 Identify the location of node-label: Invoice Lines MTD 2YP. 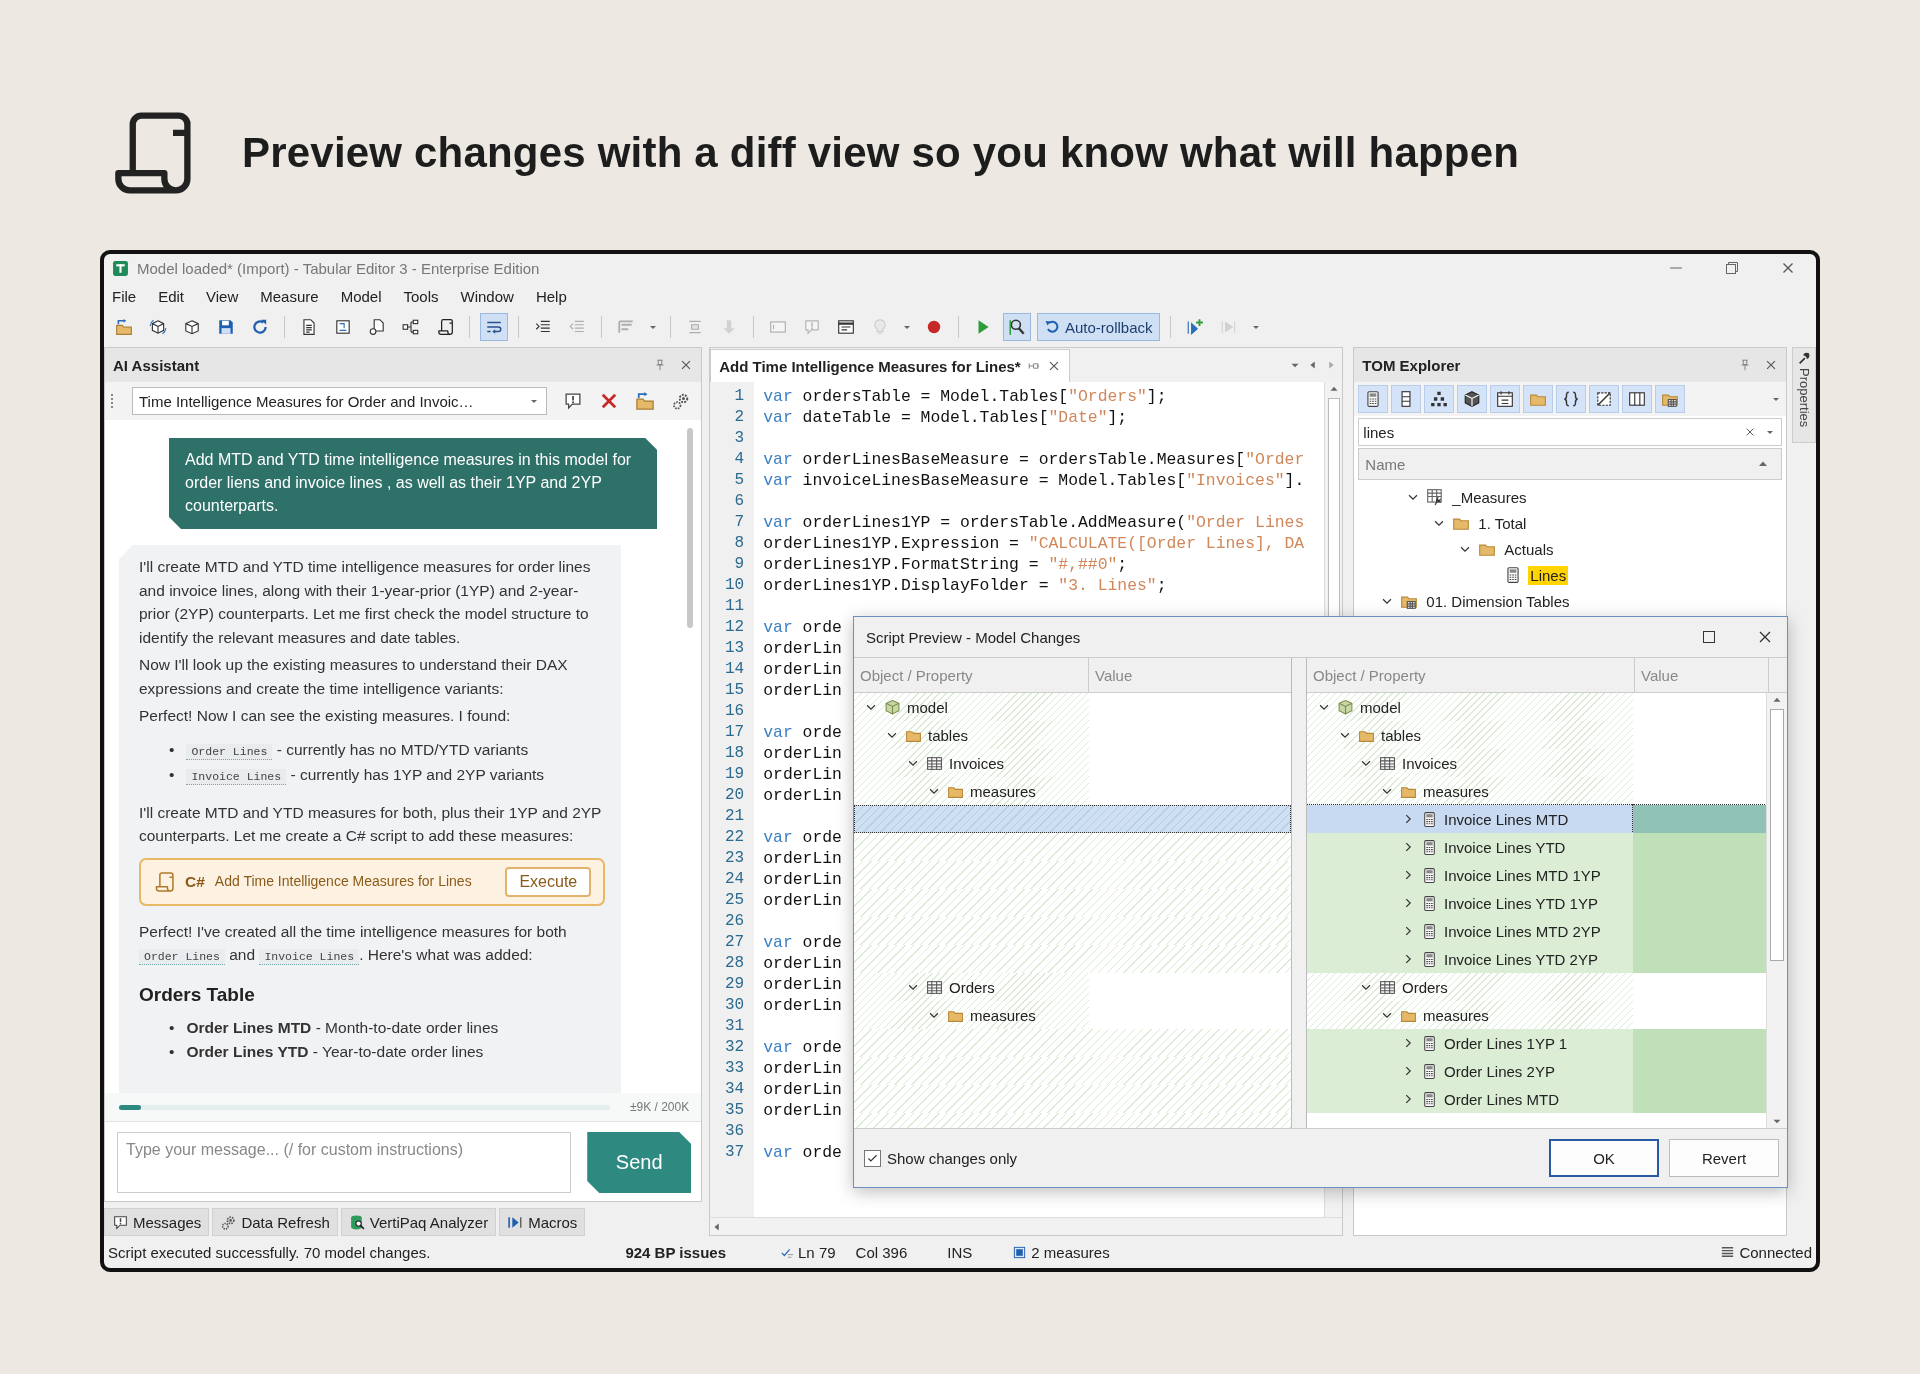
(1522, 931).